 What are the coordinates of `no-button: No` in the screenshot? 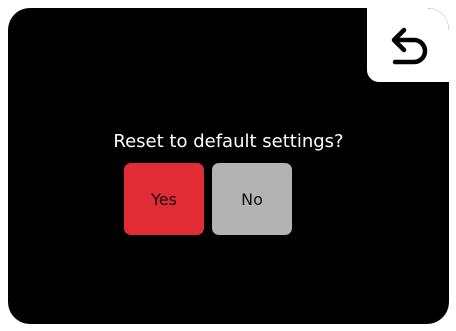 It's located at (252, 199).